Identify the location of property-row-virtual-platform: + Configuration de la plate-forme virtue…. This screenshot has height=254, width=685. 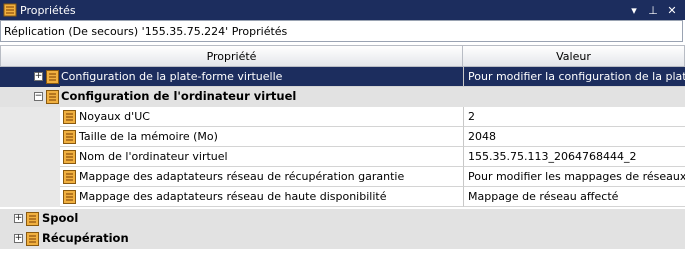
(342, 77).